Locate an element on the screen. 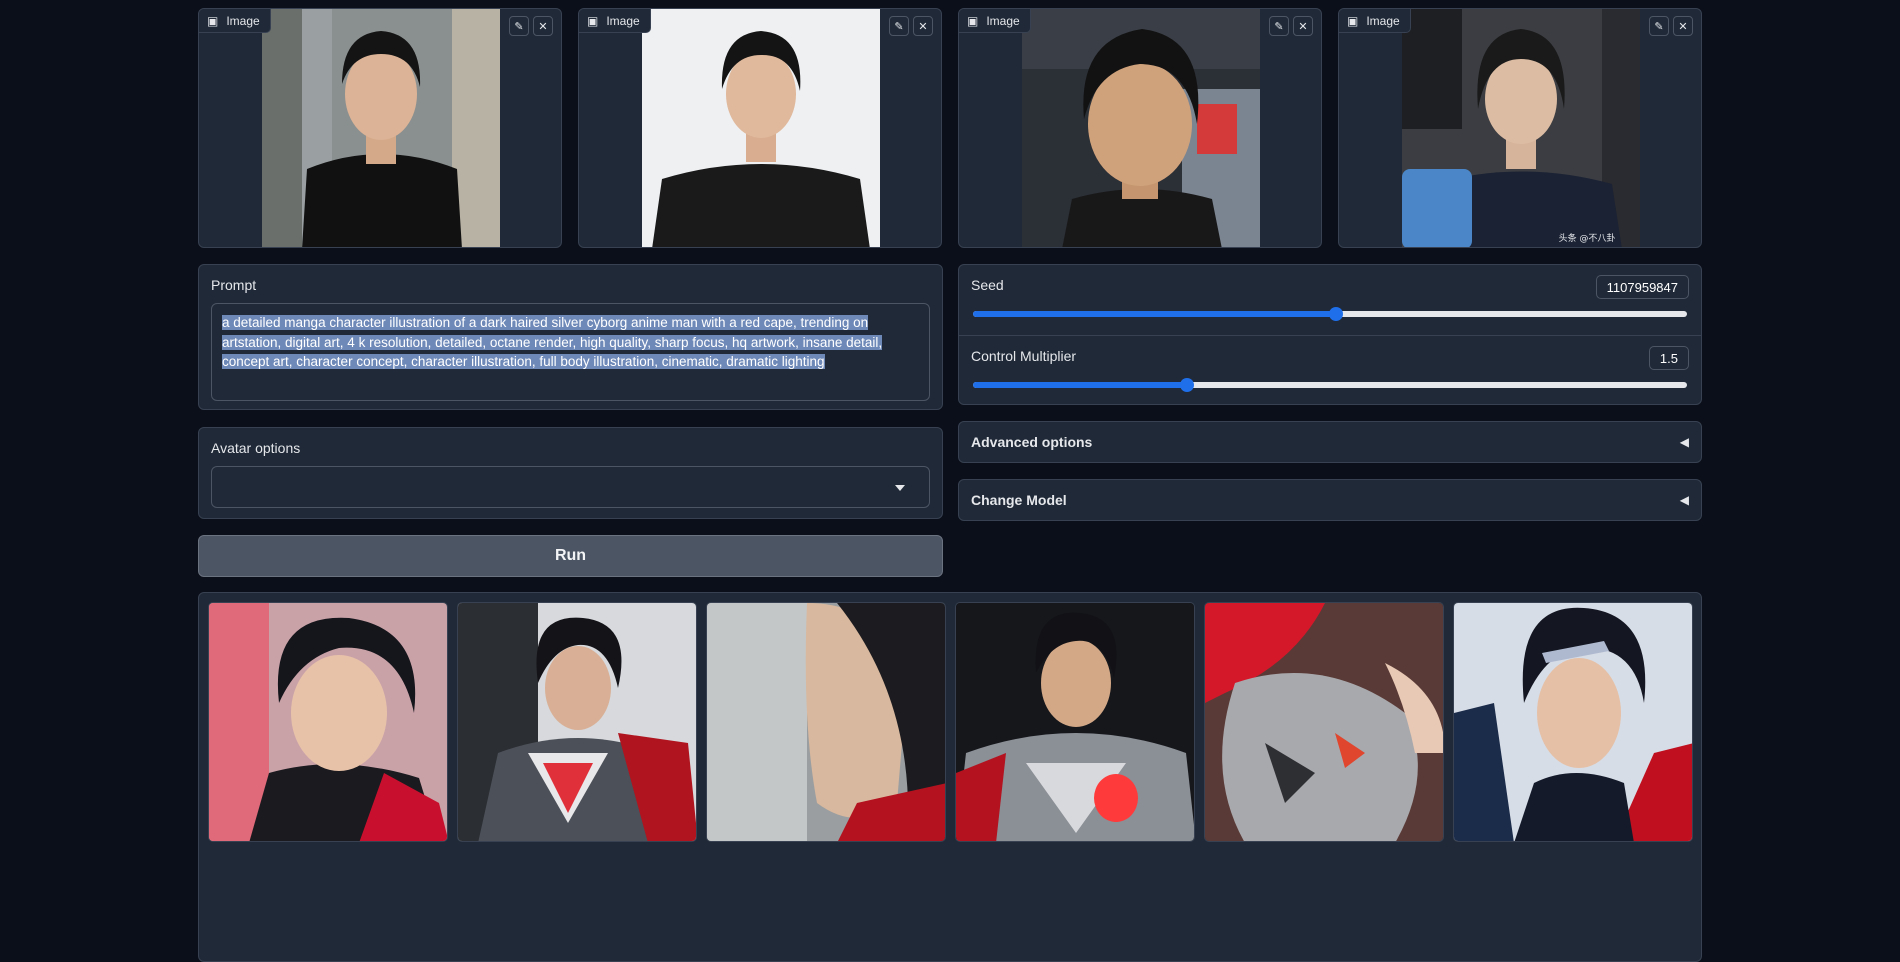  uploaded-photo: 头条 @不八卦 is located at coordinates (1521, 128).